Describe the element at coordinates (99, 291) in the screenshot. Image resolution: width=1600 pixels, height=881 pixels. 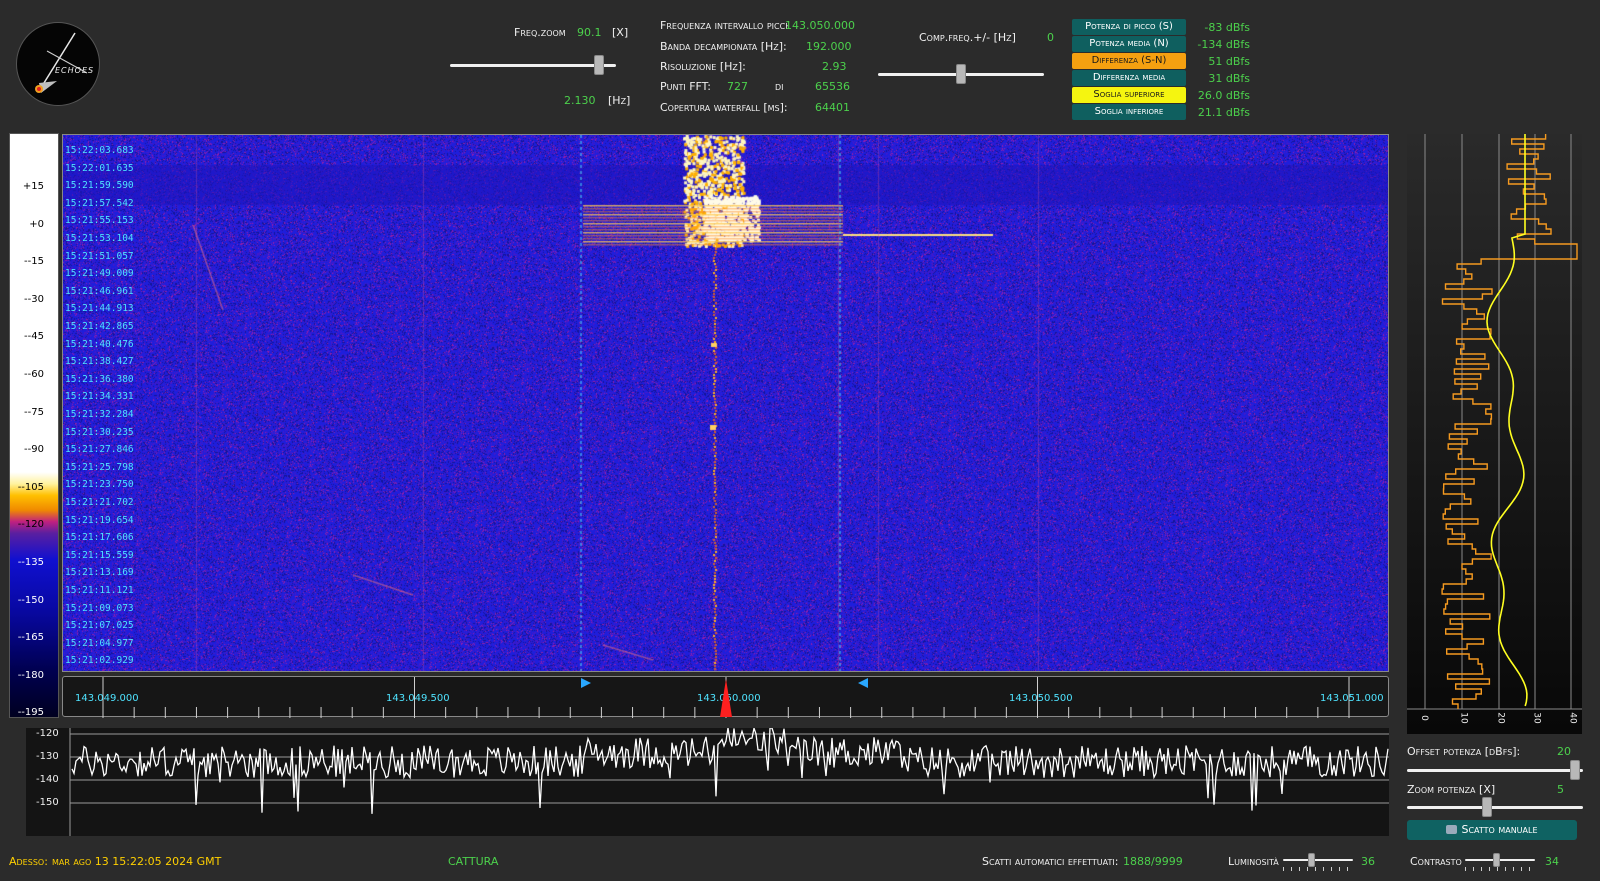
I see `timestamp-label: 15:21:46.961` at that location.